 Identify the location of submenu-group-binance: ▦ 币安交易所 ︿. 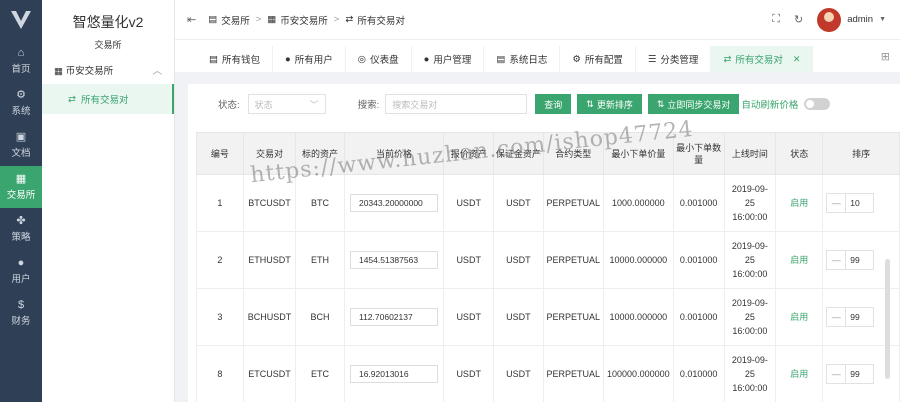
(108, 70).